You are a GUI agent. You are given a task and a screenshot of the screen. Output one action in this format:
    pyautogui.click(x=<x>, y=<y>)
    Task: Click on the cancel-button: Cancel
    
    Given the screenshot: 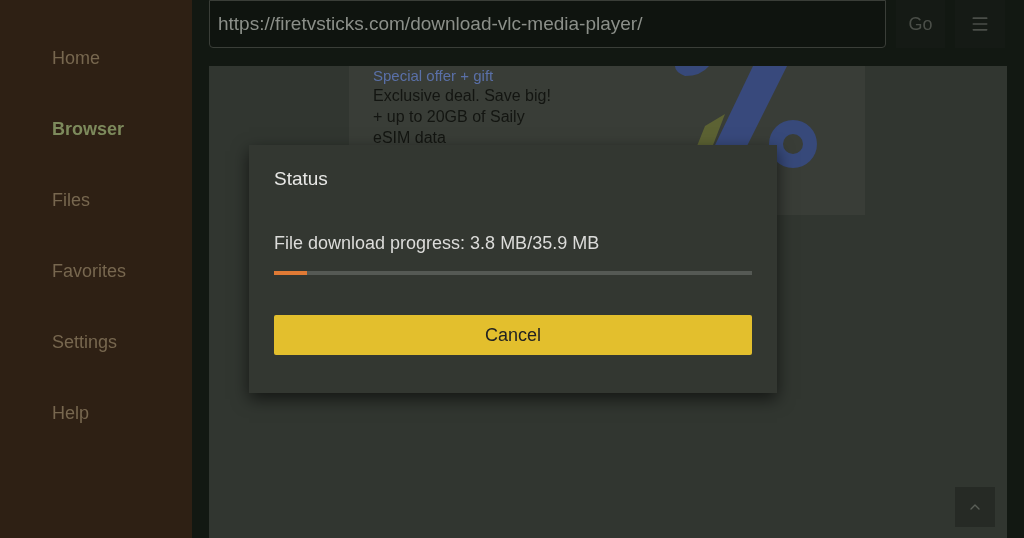 What is the action you would take?
    pyautogui.click(x=513, y=335)
    